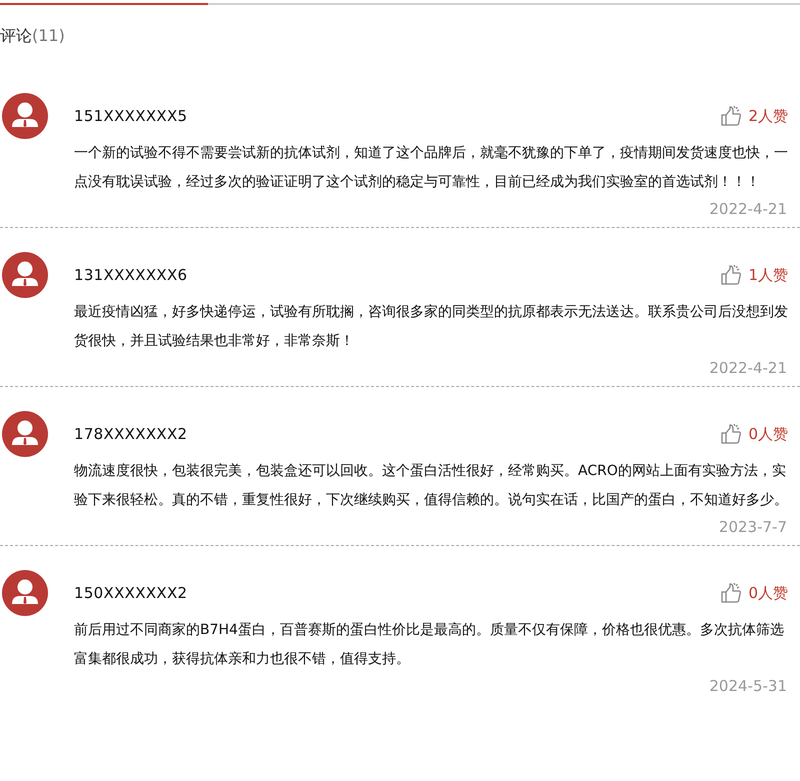 The height and width of the screenshot is (781, 800). What do you see at coordinates (131, 116) in the screenshot?
I see `user-name: 151XXXXXXX5` at bounding box center [131, 116].